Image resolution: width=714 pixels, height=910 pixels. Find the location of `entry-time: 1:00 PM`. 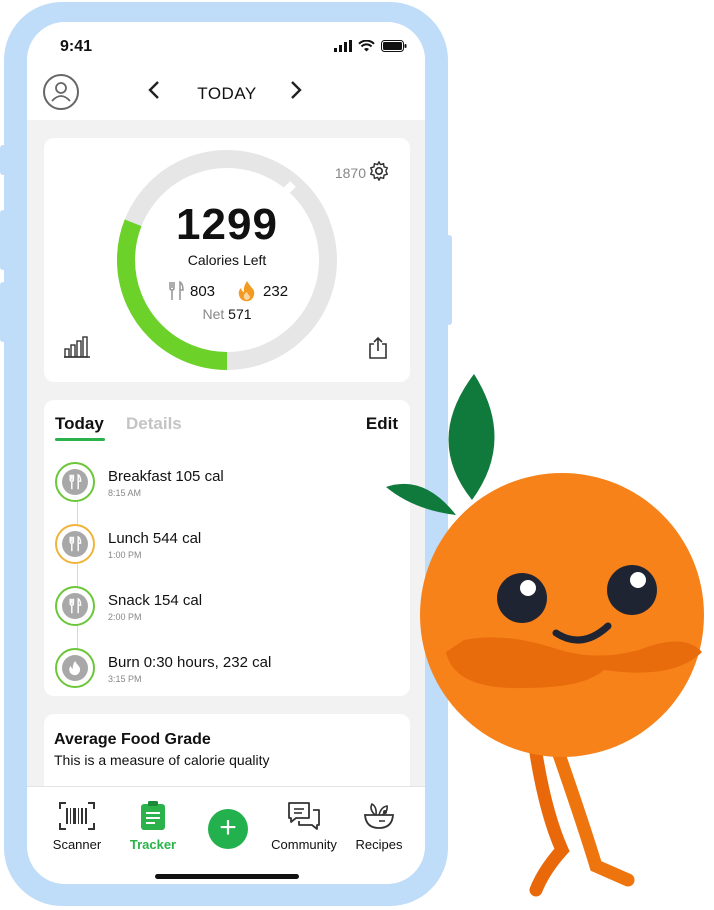

entry-time: 1:00 PM is located at coordinates (125, 555).